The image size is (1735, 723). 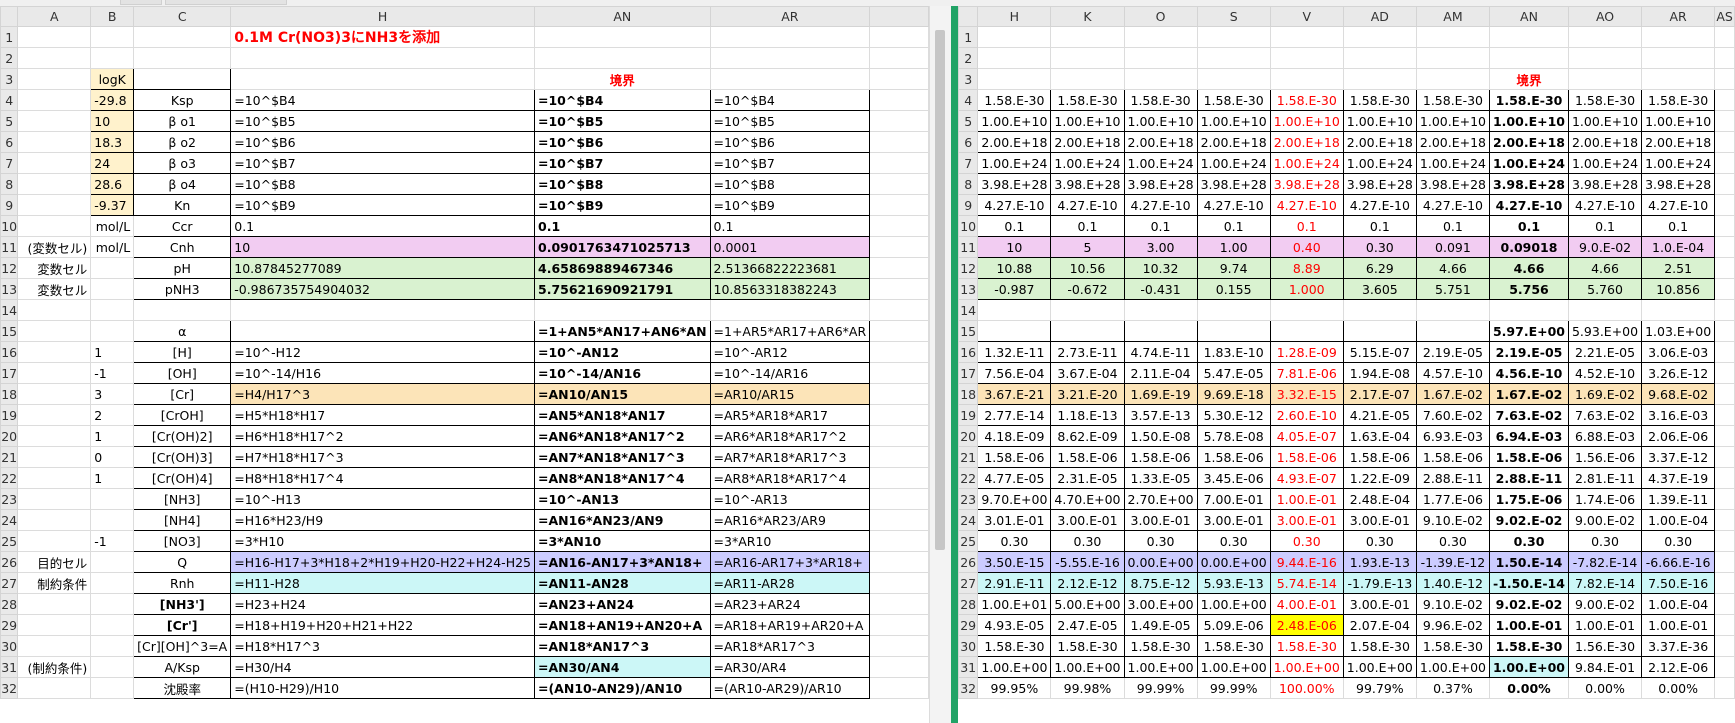 What do you see at coordinates (9, 247) in the screenshot?
I see `row-header: 11` at bounding box center [9, 247].